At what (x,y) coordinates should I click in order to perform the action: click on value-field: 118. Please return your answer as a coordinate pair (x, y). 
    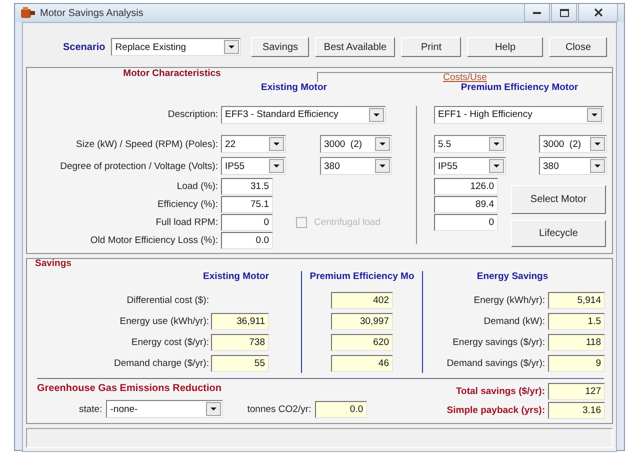
    Looking at the image, I should click on (576, 342).